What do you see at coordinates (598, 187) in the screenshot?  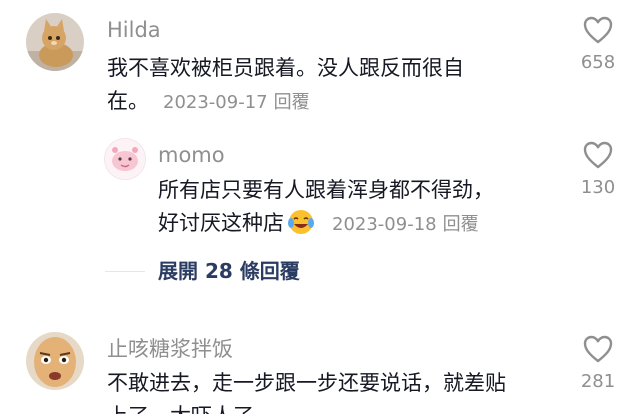 I see `like-count: 130` at bounding box center [598, 187].